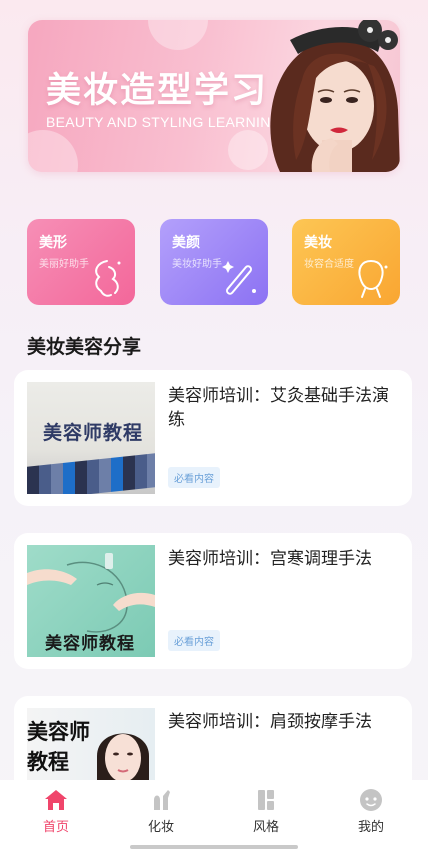  I want to click on article-title: 美容师培训：宫寒调理手法, so click(270, 559).